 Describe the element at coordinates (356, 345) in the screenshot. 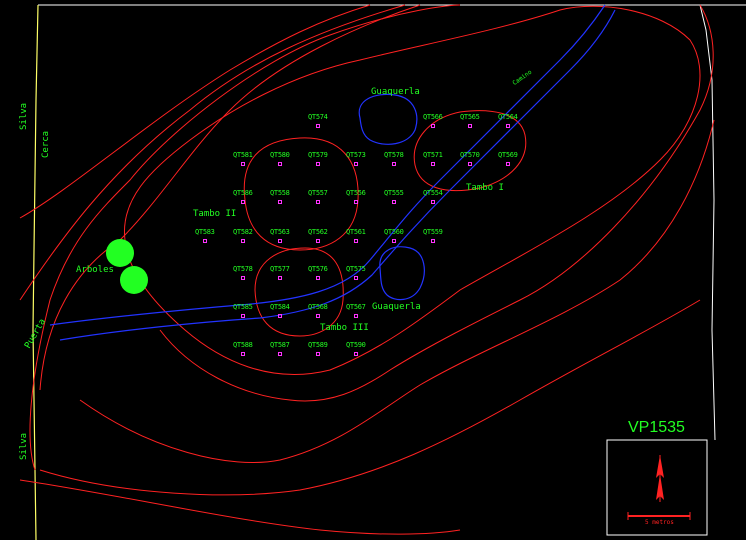

I see `grid-point-label: QT590` at that location.